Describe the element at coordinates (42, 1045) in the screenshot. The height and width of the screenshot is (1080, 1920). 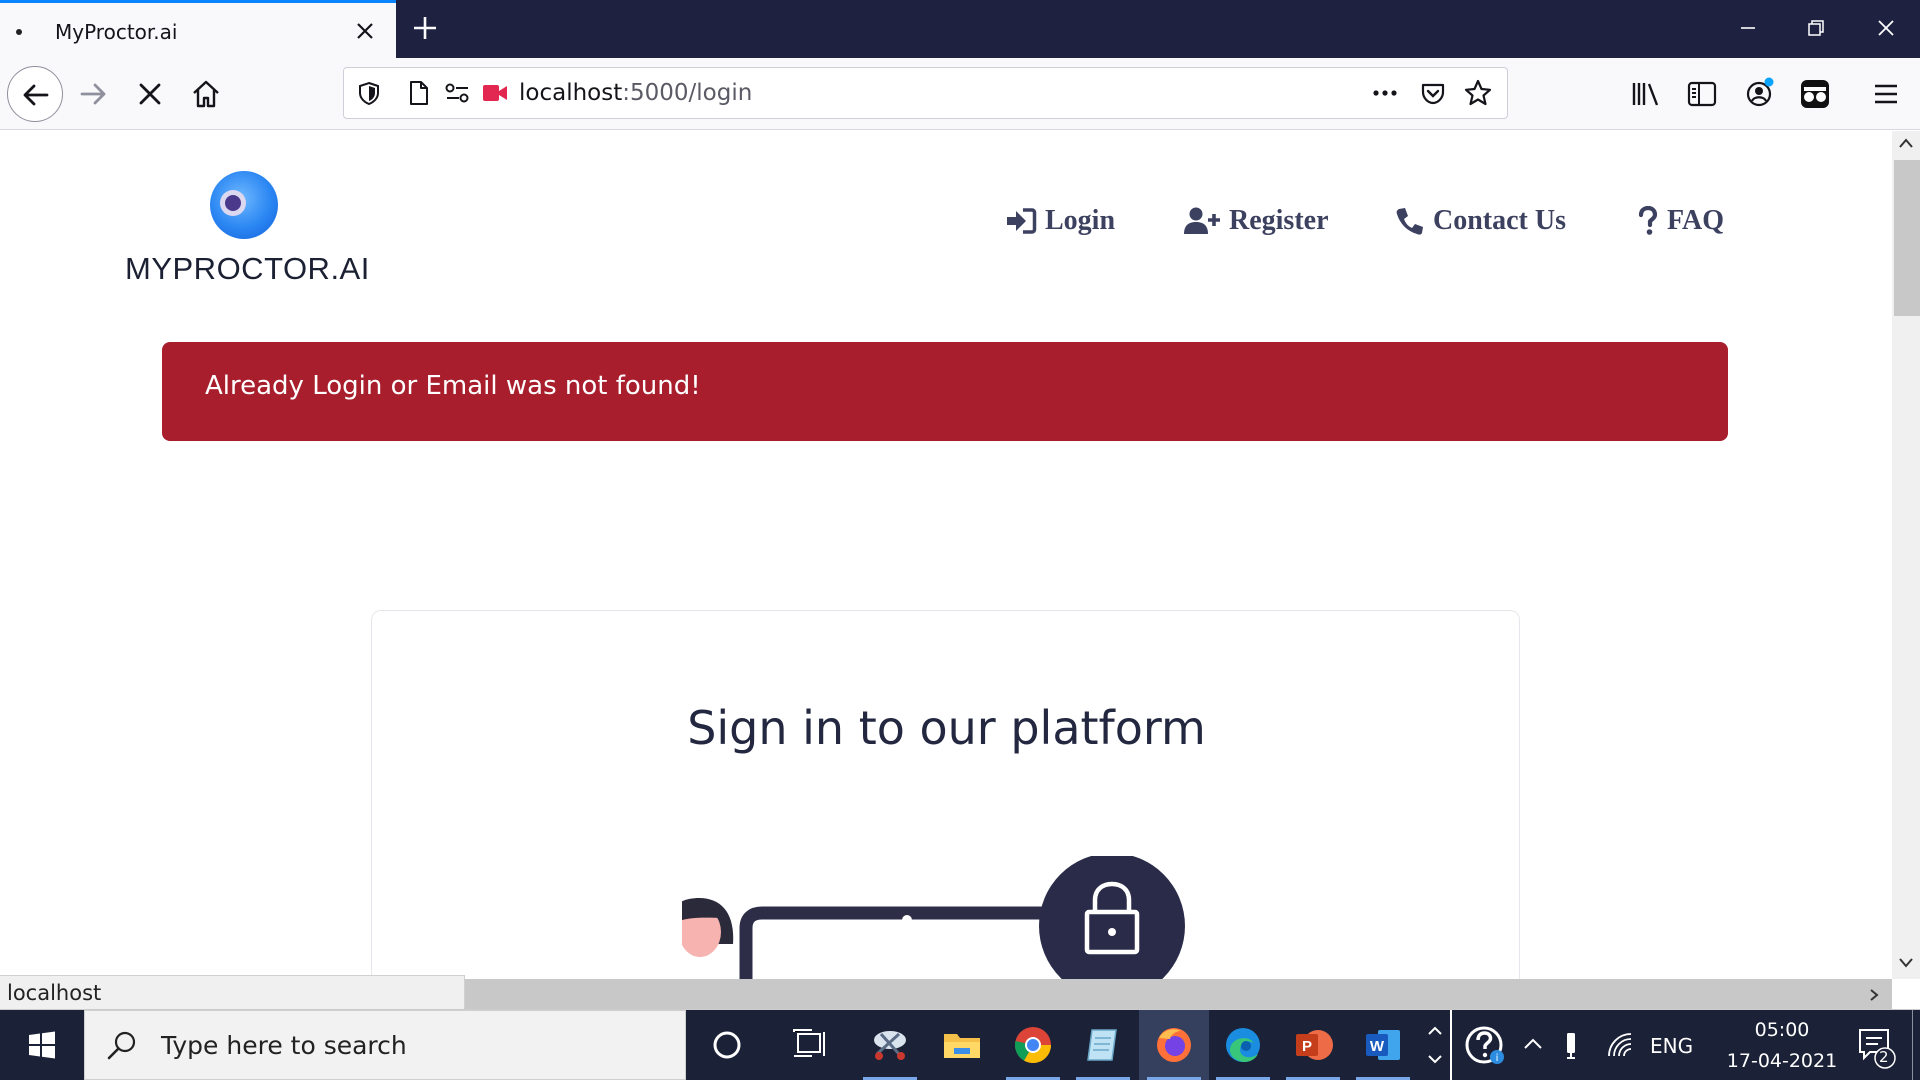
I see `windows-start-icon` at that location.